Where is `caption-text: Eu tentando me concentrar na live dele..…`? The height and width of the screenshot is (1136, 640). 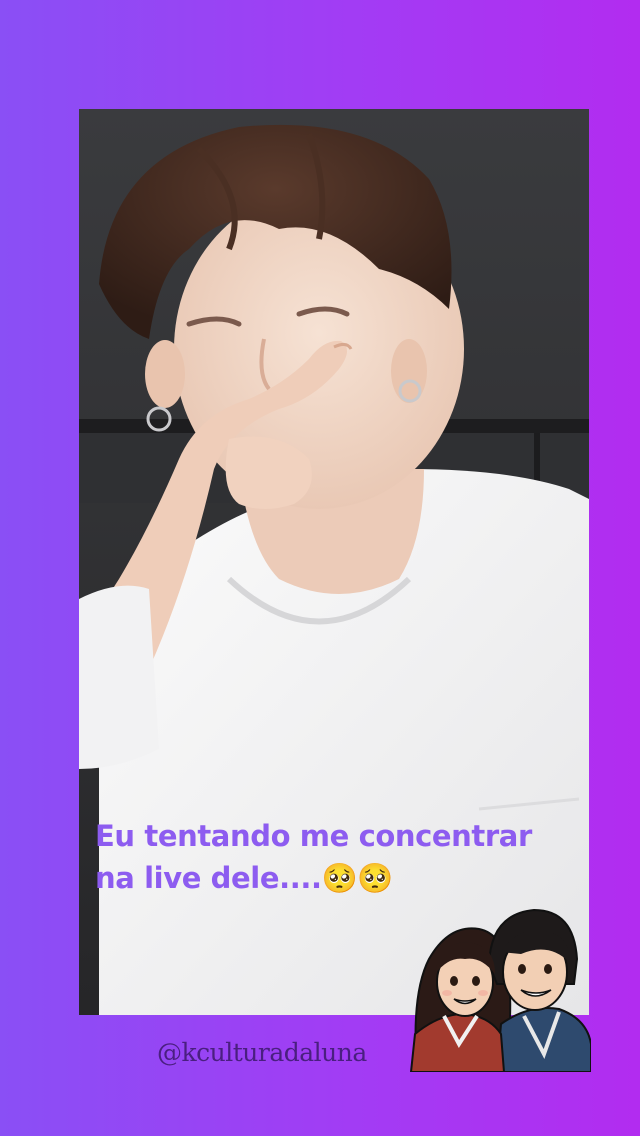
caption-text: Eu tentando me concentrar na live dele..… is located at coordinates (330, 857).